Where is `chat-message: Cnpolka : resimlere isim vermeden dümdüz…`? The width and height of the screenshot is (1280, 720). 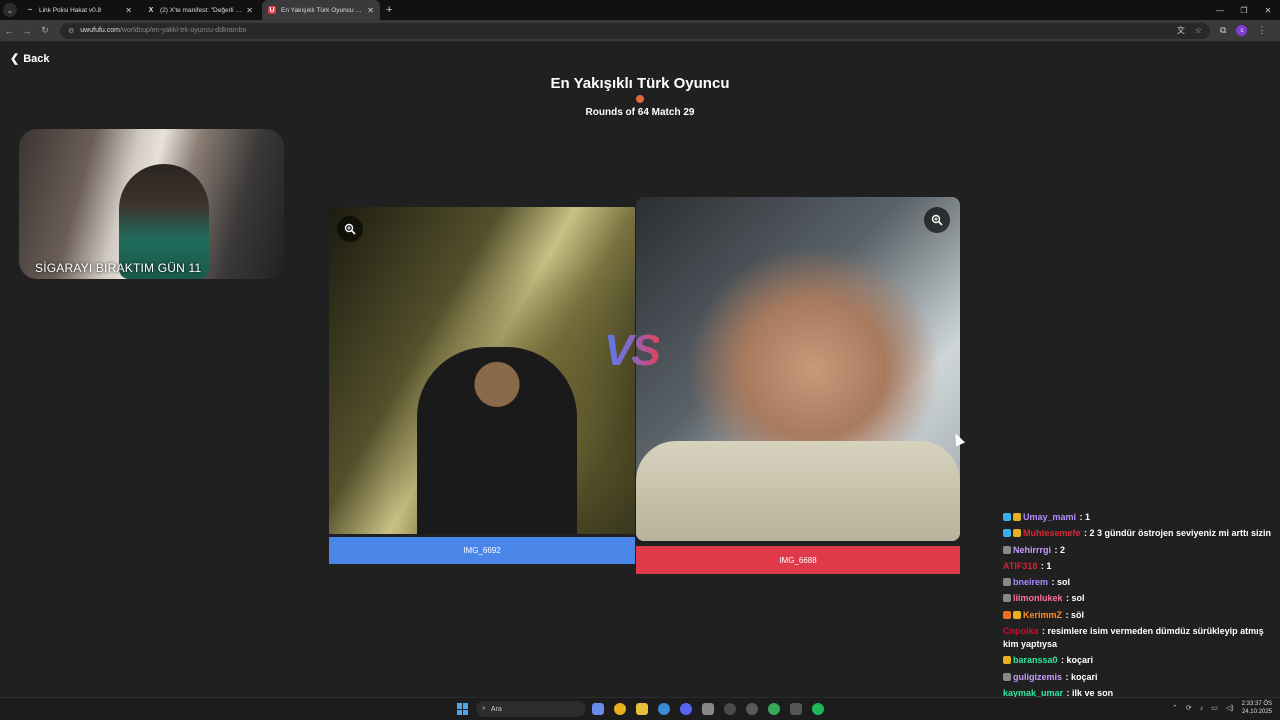
chat-message: Cnpolka : resimlere isim vermeden dümdüz… is located at coordinates (1138, 638).